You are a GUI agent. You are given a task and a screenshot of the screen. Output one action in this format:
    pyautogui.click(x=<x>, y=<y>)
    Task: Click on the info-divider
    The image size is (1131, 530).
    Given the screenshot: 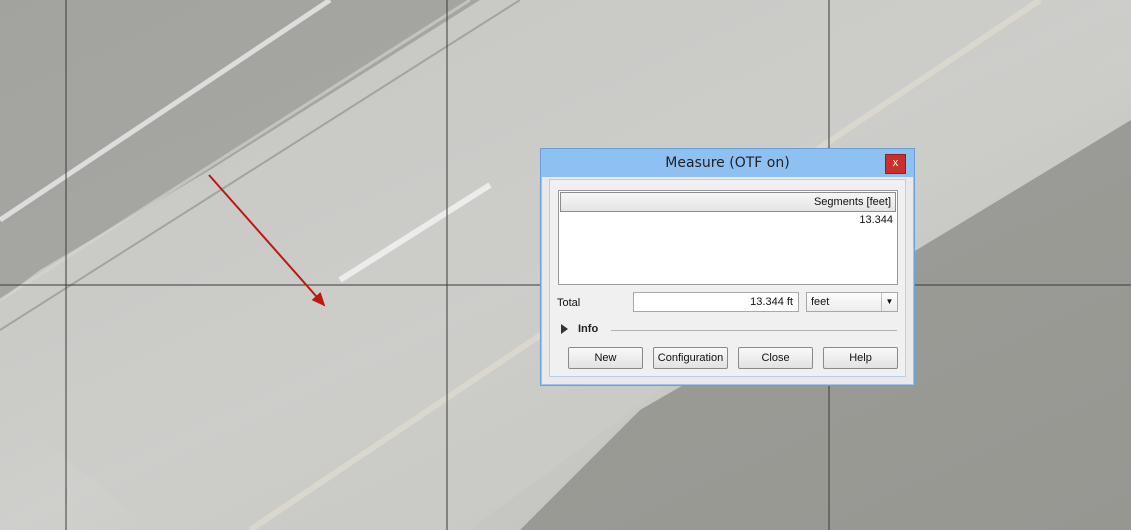 What is the action you would take?
    pyautogui.click(x=754, y=330)
    